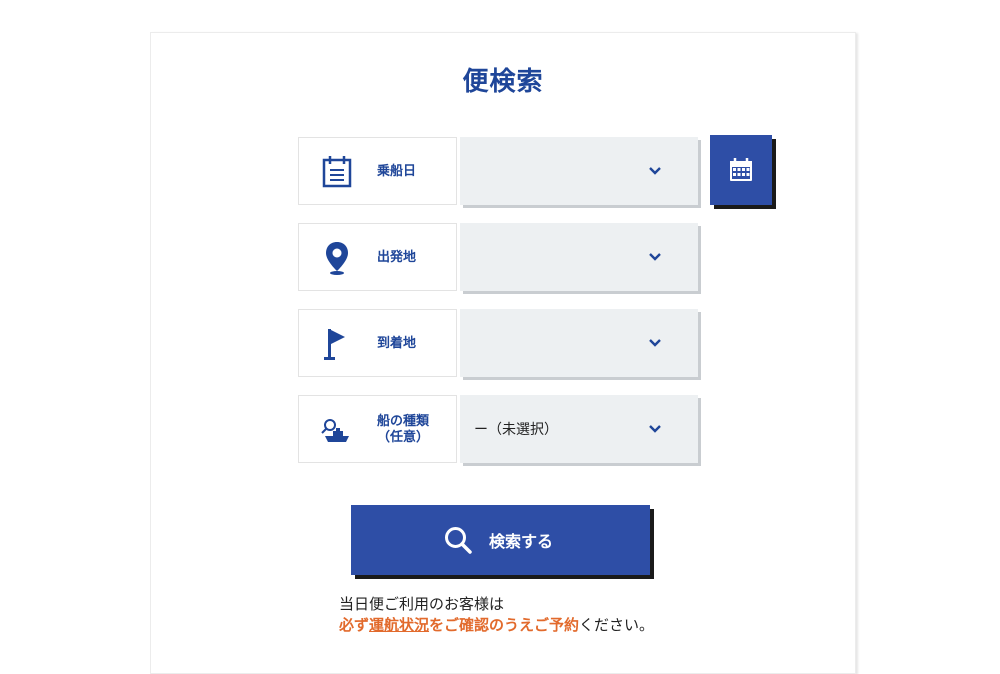  Describe the element at coordinates (397, 171) in the screenshot. I see `boarding-date-label: 乗船日` at that location.